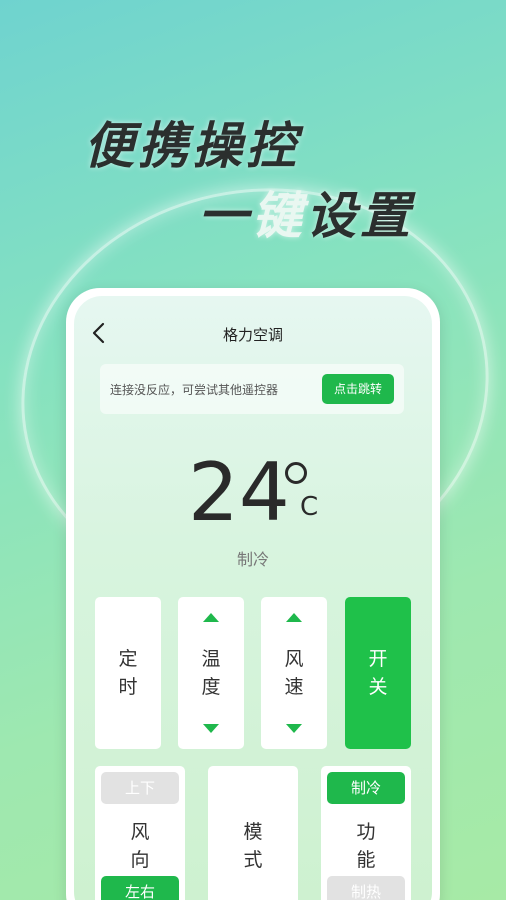 The width and height of the screenshot is (506, 900). What do you see at coordinates (128, 673) in the screenshot?
I see `timer-key: 定 时` at bounding box center [128, 673].